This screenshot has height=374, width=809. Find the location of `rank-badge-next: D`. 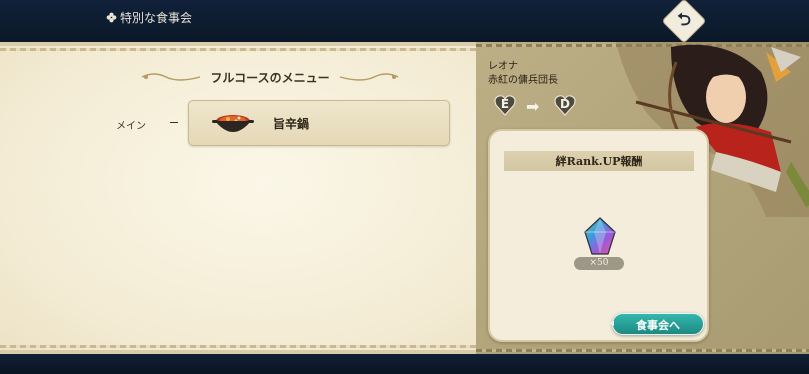

rank-badge-next: D is located at coordinates (565, 105).